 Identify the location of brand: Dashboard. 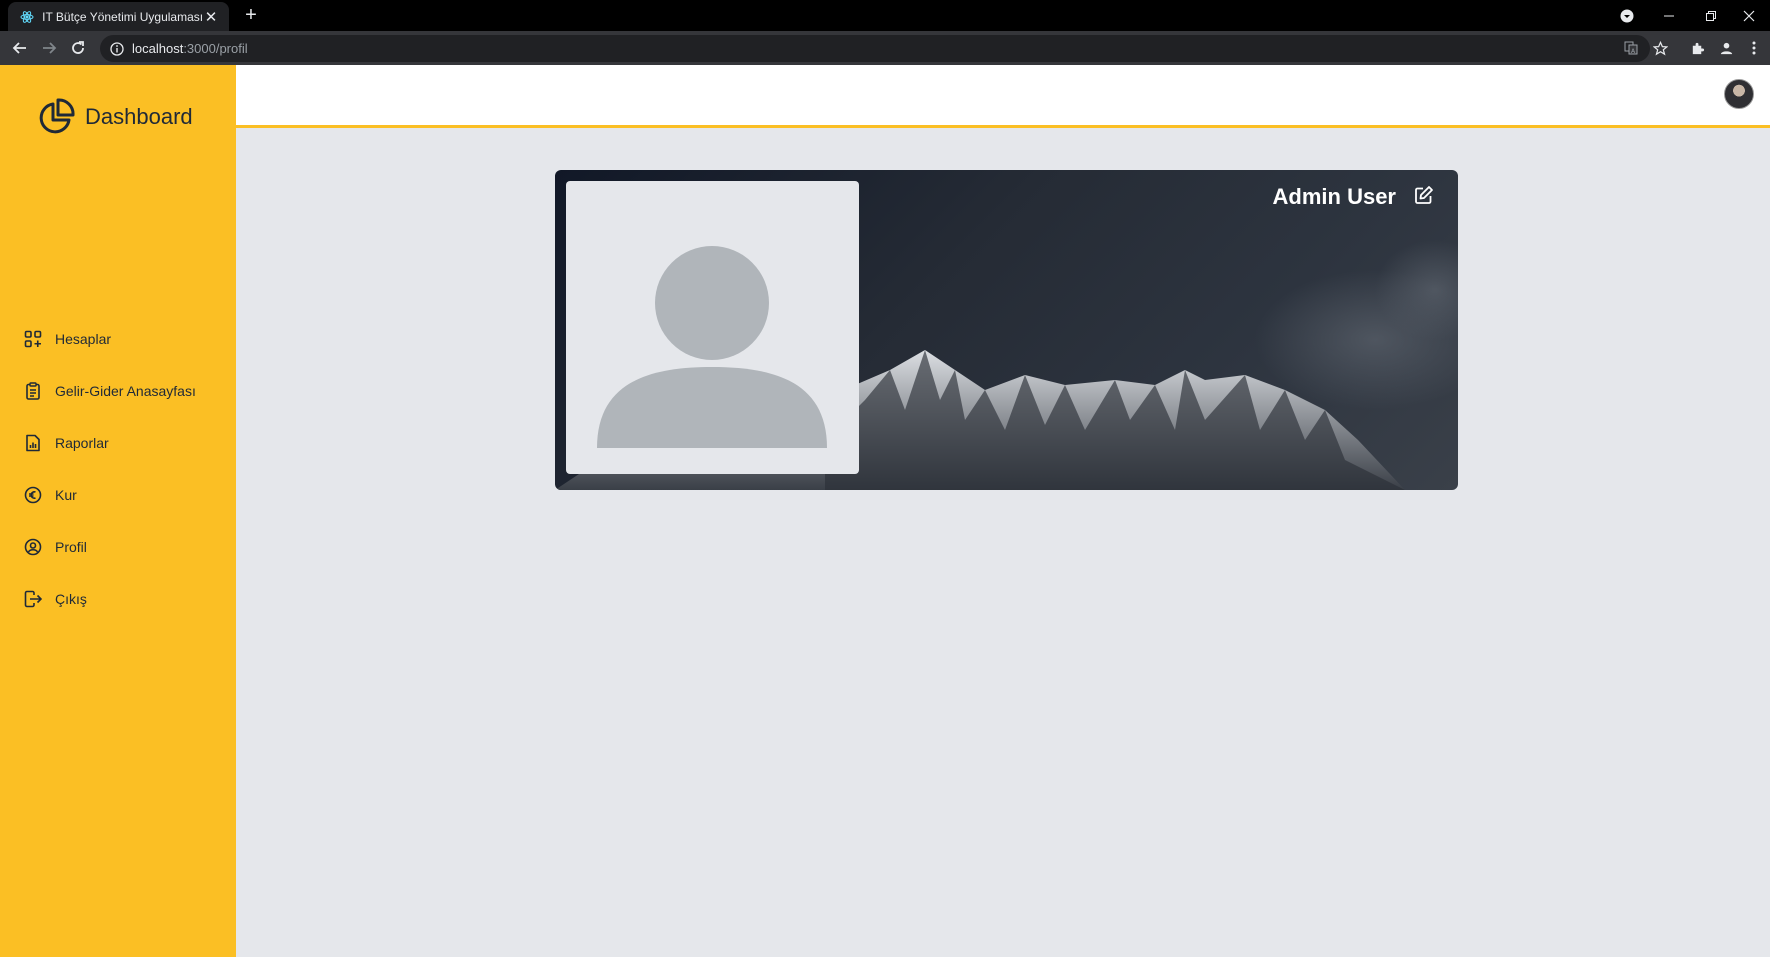
(115, 117).